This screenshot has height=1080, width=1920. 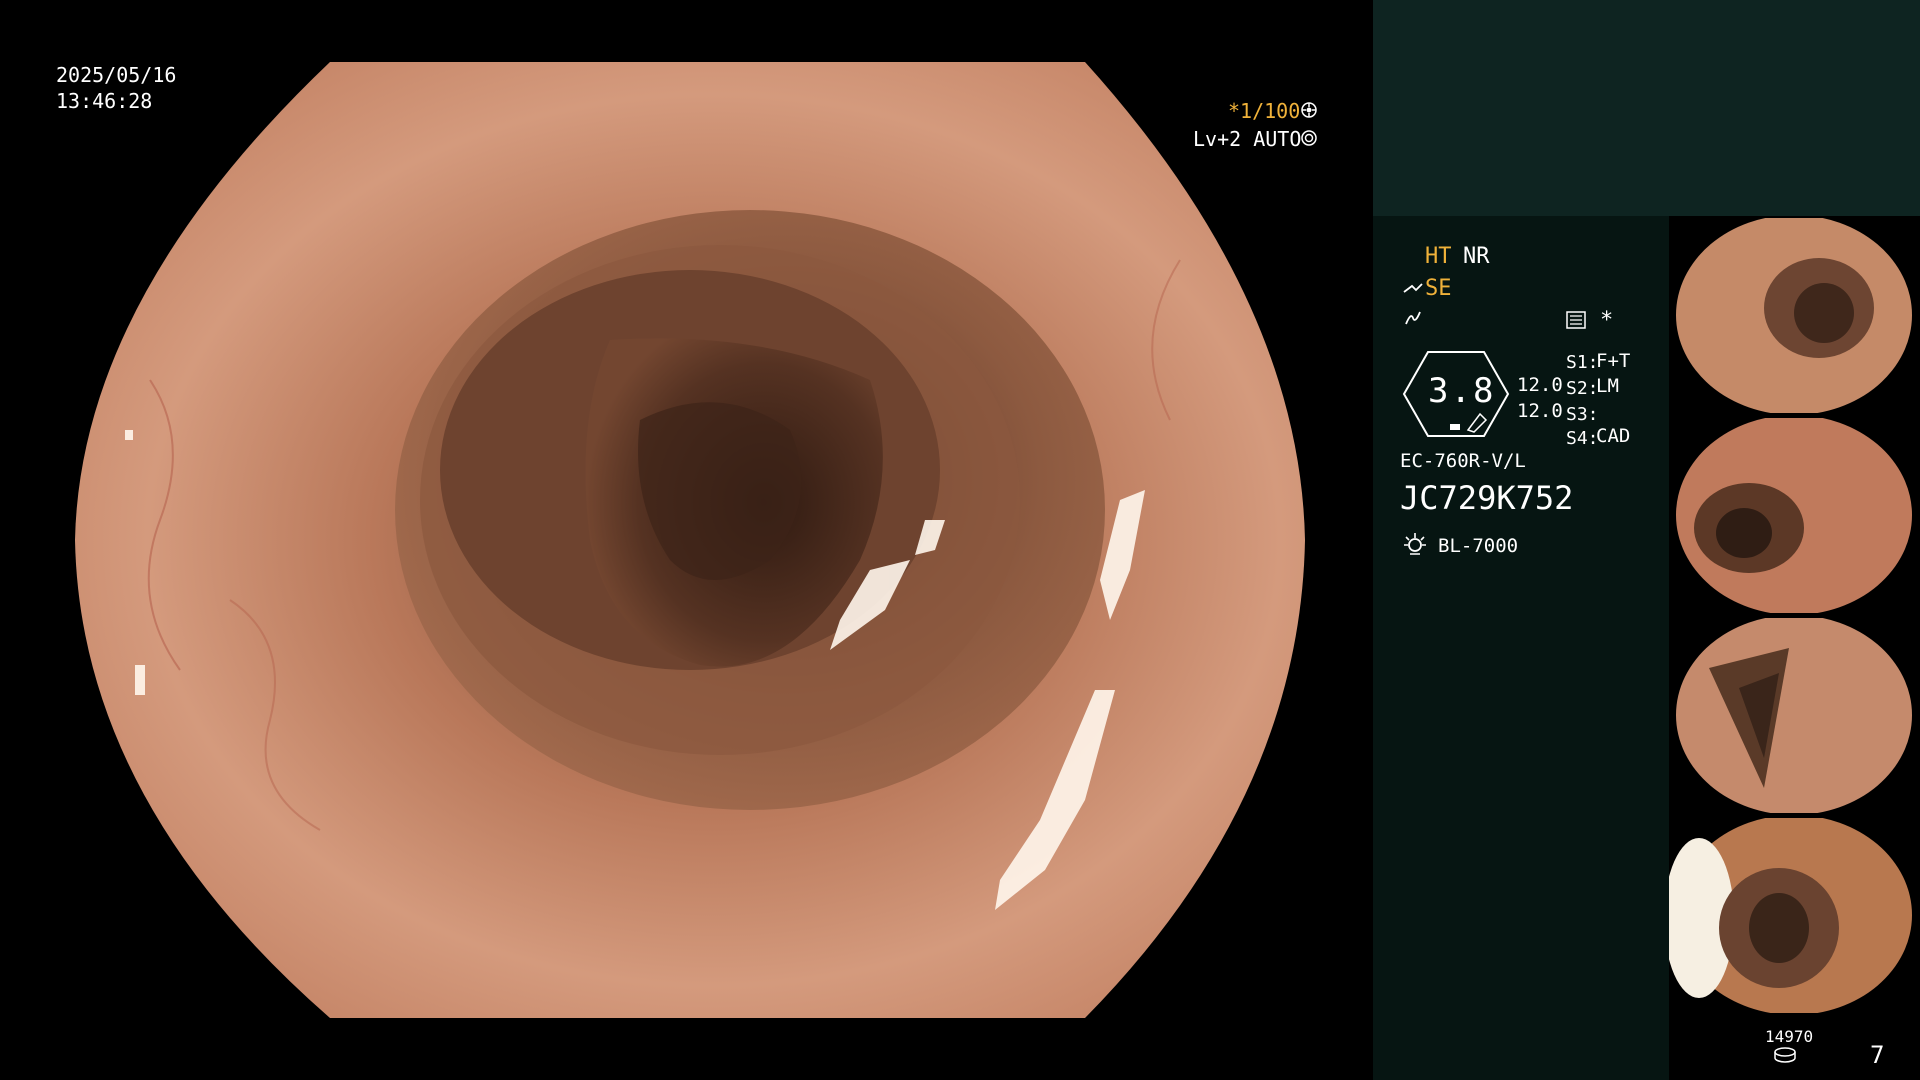 I want to click on enhance-nr: NR, so click(x=1476, y=256).